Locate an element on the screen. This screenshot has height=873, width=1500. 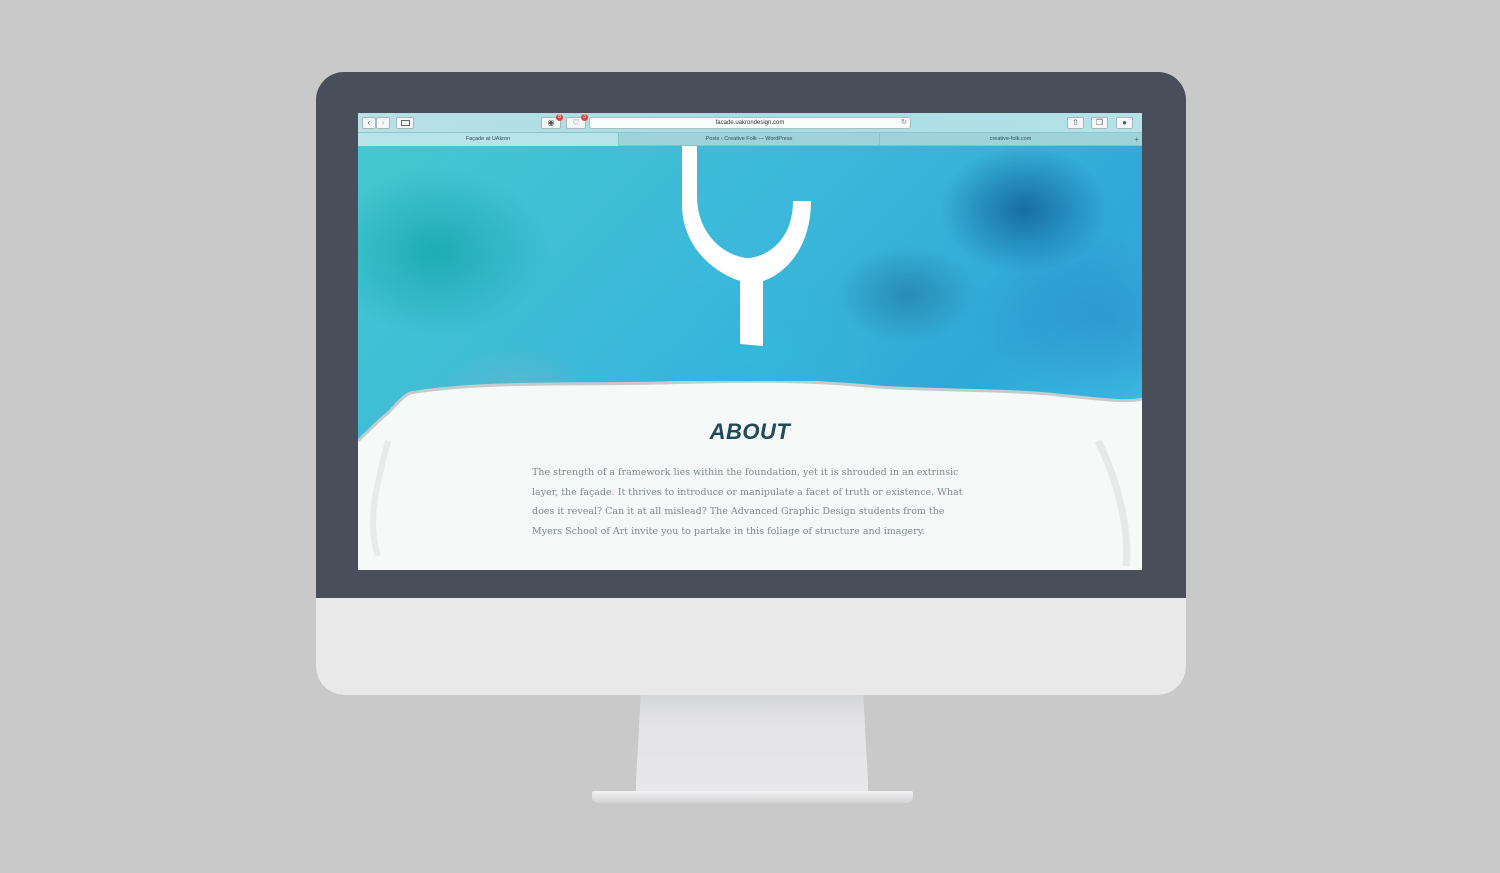
extension-icon: ◉ is located at coordinates (551, 122).